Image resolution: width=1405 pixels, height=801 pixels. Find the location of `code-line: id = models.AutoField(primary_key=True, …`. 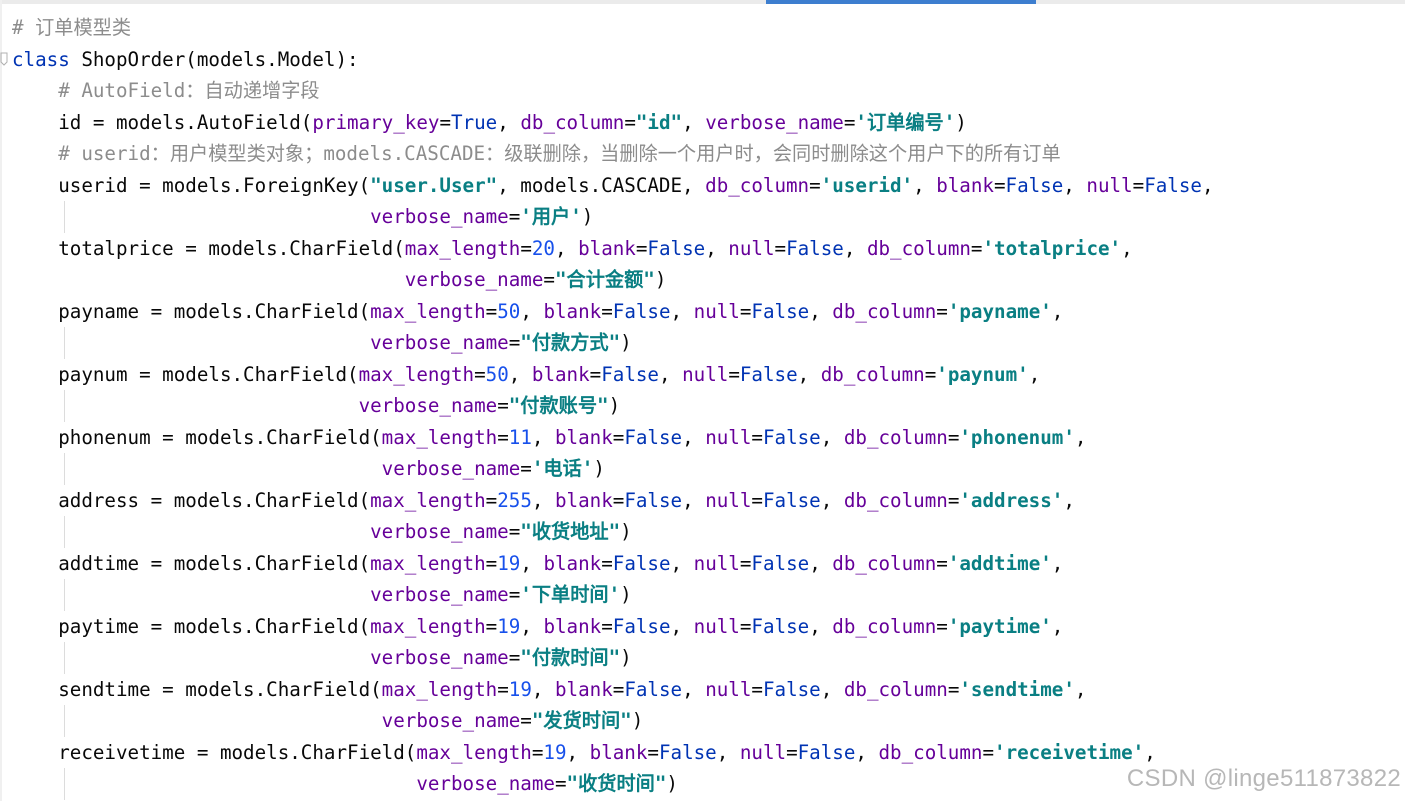

code-line: id = models.AutoField(primary_key=True, … is located at coordinates (613, 123).